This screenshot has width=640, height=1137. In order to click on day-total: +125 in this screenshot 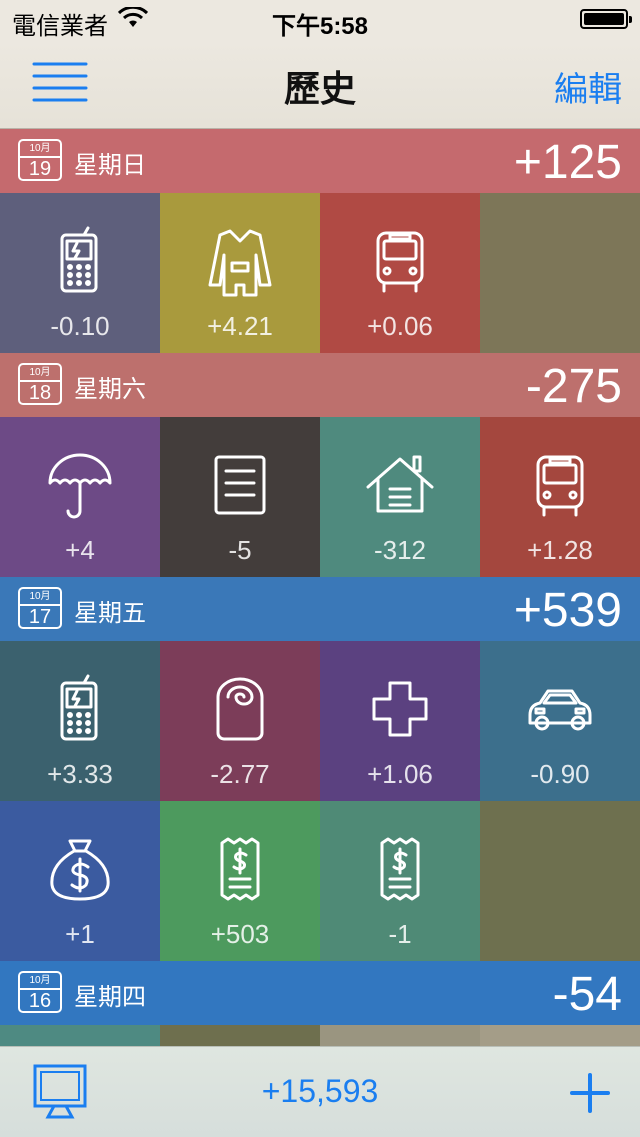, I will do `click(567, 162)`.